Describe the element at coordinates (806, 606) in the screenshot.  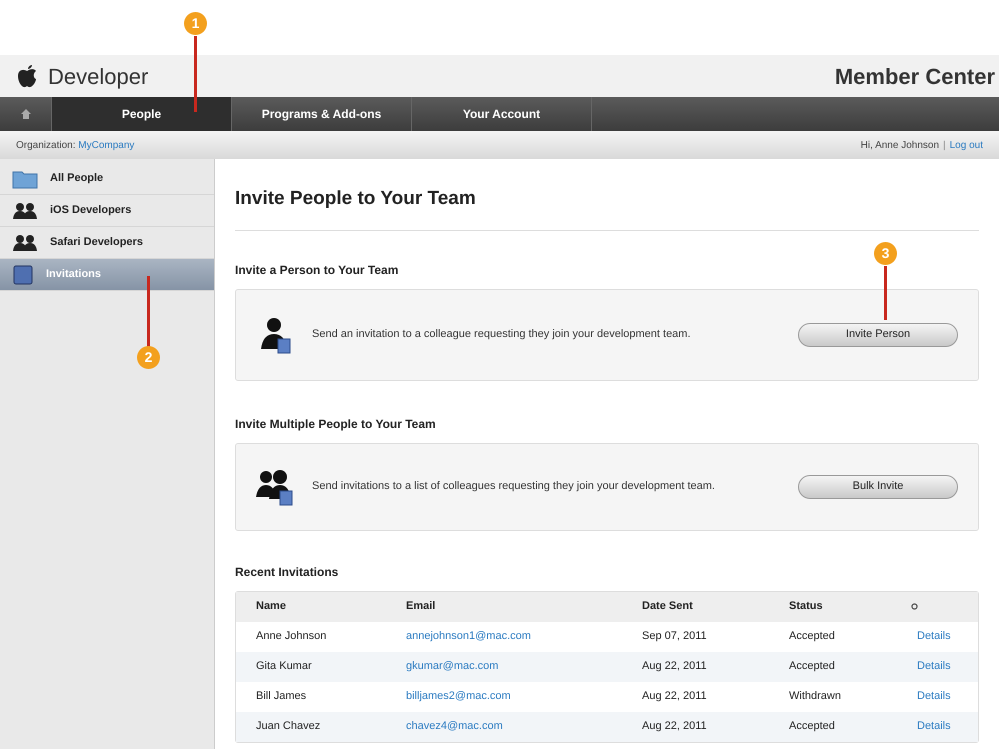
I see `column-header: Status` at that location.